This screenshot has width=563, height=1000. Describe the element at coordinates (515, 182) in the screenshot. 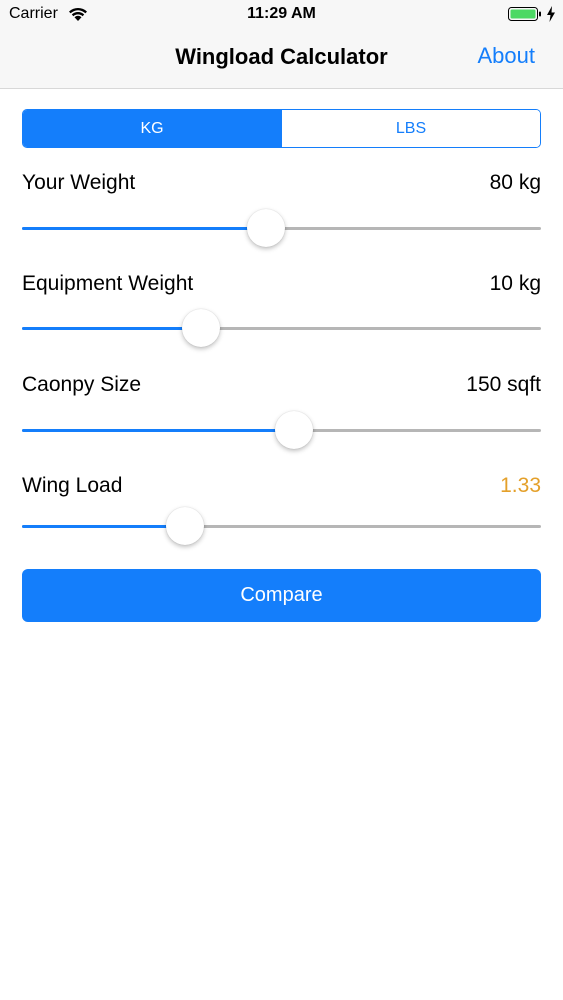

I see `your-weight-value: 80 kg` at that location.